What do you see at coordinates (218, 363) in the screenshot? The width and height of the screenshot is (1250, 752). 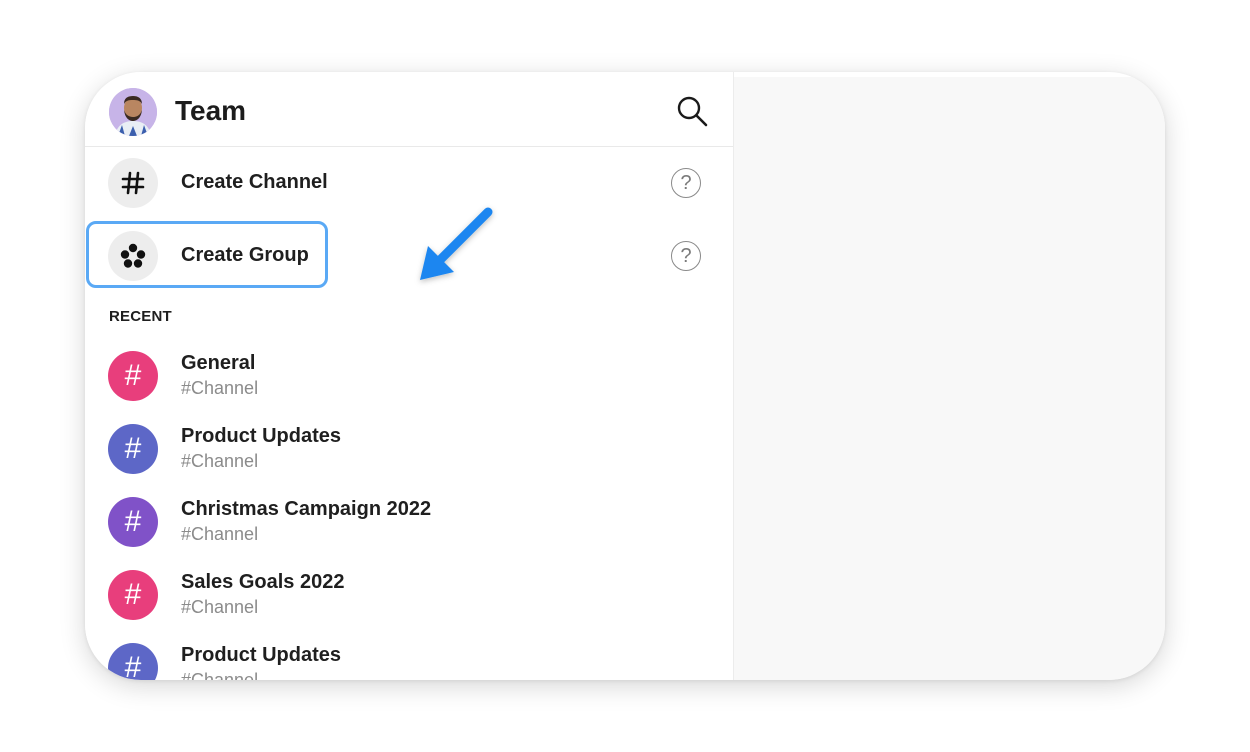 I see `channel-name: General` at bounding box center [218, 363].